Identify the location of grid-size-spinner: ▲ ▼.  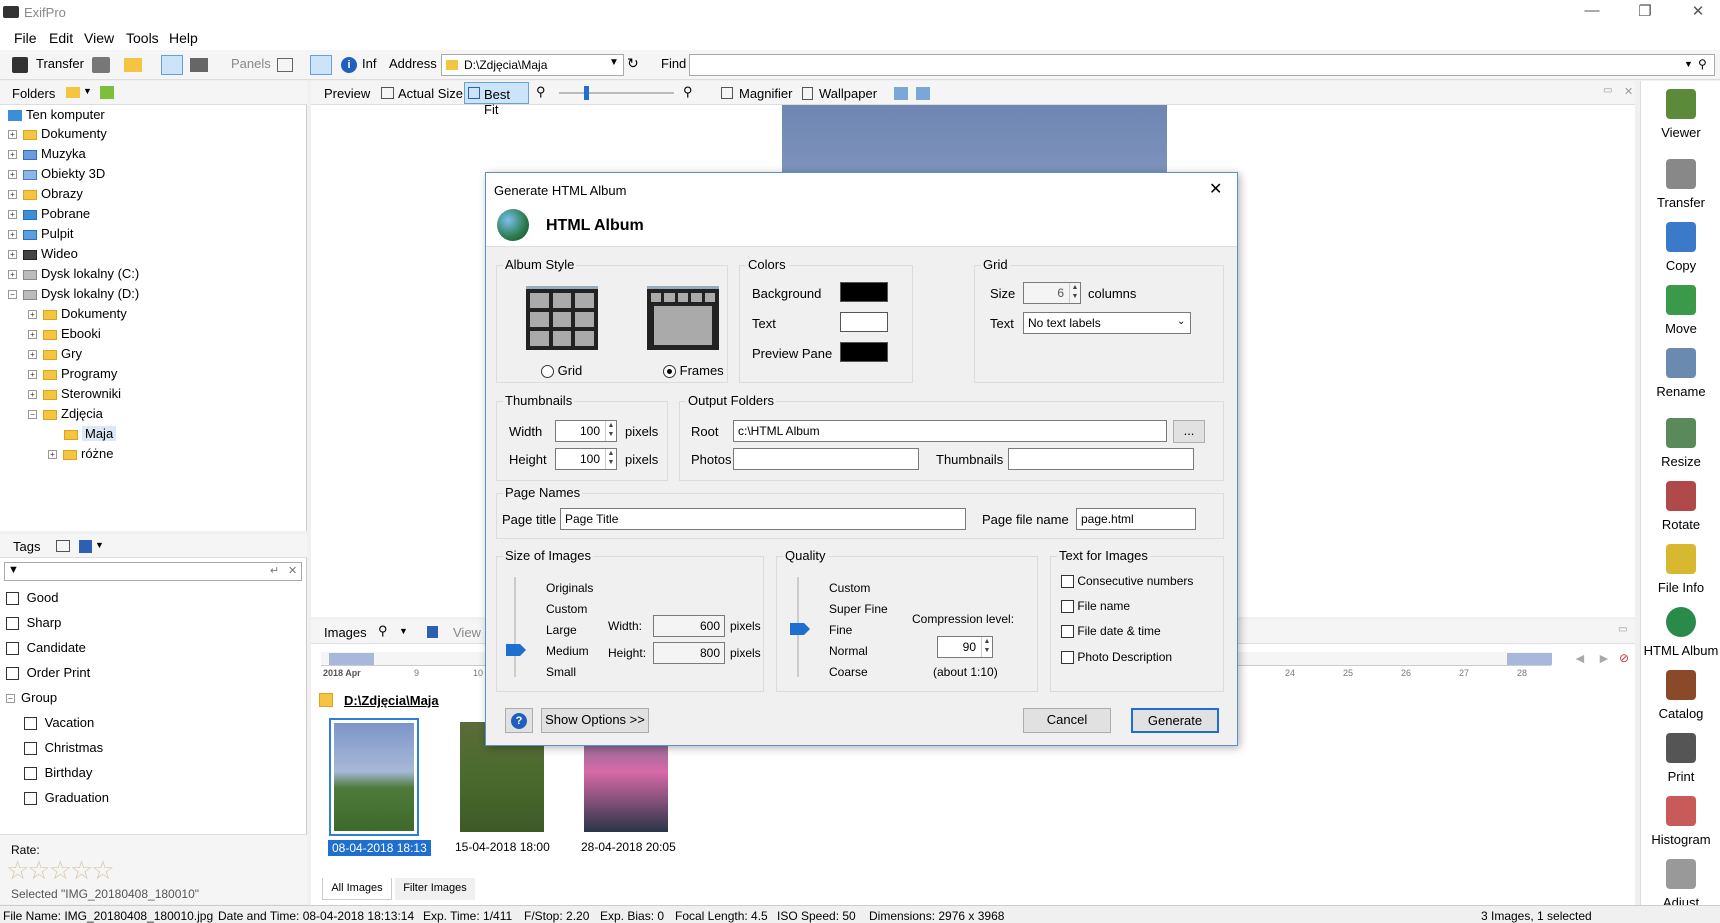
(1074, 293).